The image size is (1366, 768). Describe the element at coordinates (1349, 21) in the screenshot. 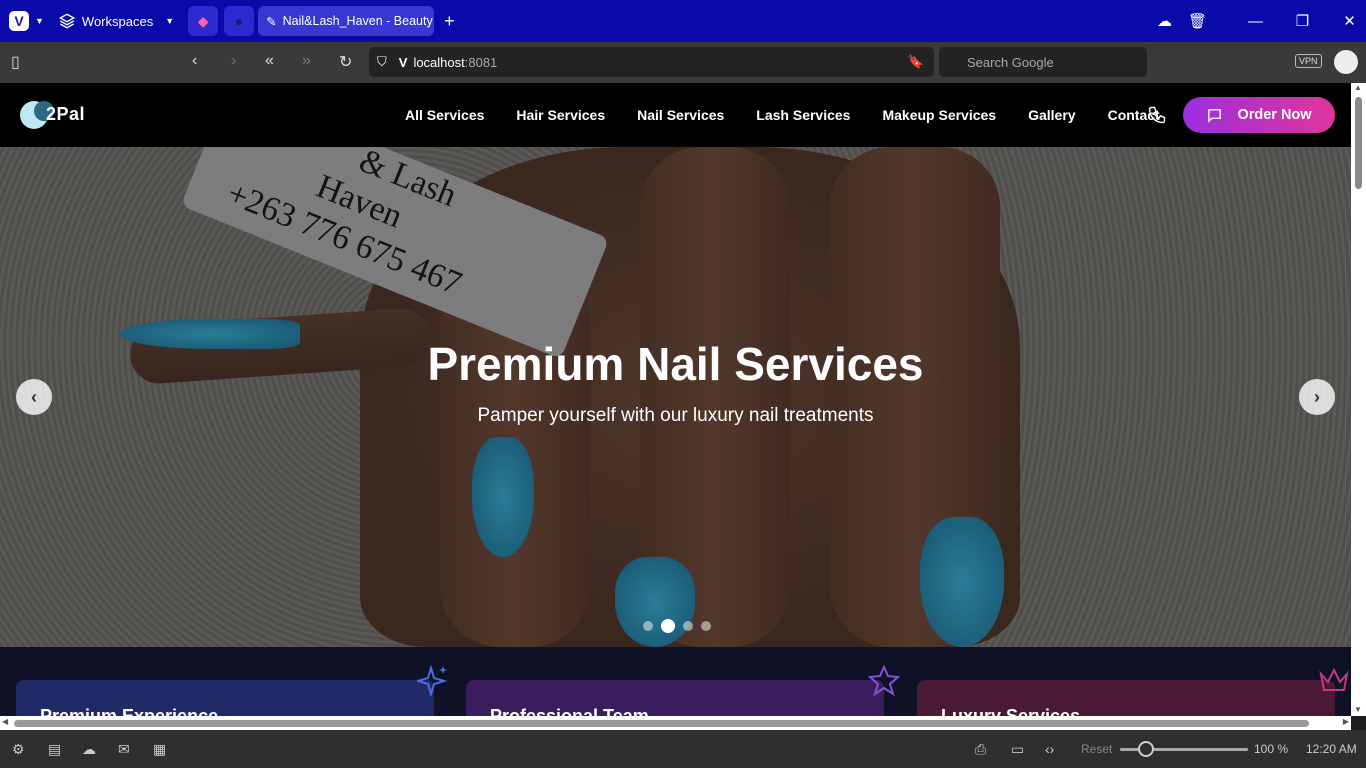

I see `close-button: ✕` at that location.